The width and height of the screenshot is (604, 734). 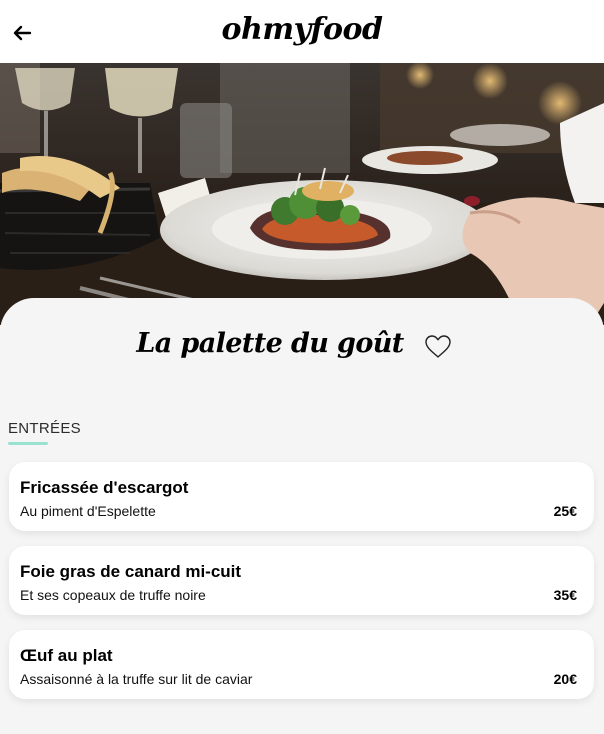 What do you see at coordinates (104, 487) in the screenshot?
I see `dish-name: Fricassée d'escargot` at bounding box center [104, 487].